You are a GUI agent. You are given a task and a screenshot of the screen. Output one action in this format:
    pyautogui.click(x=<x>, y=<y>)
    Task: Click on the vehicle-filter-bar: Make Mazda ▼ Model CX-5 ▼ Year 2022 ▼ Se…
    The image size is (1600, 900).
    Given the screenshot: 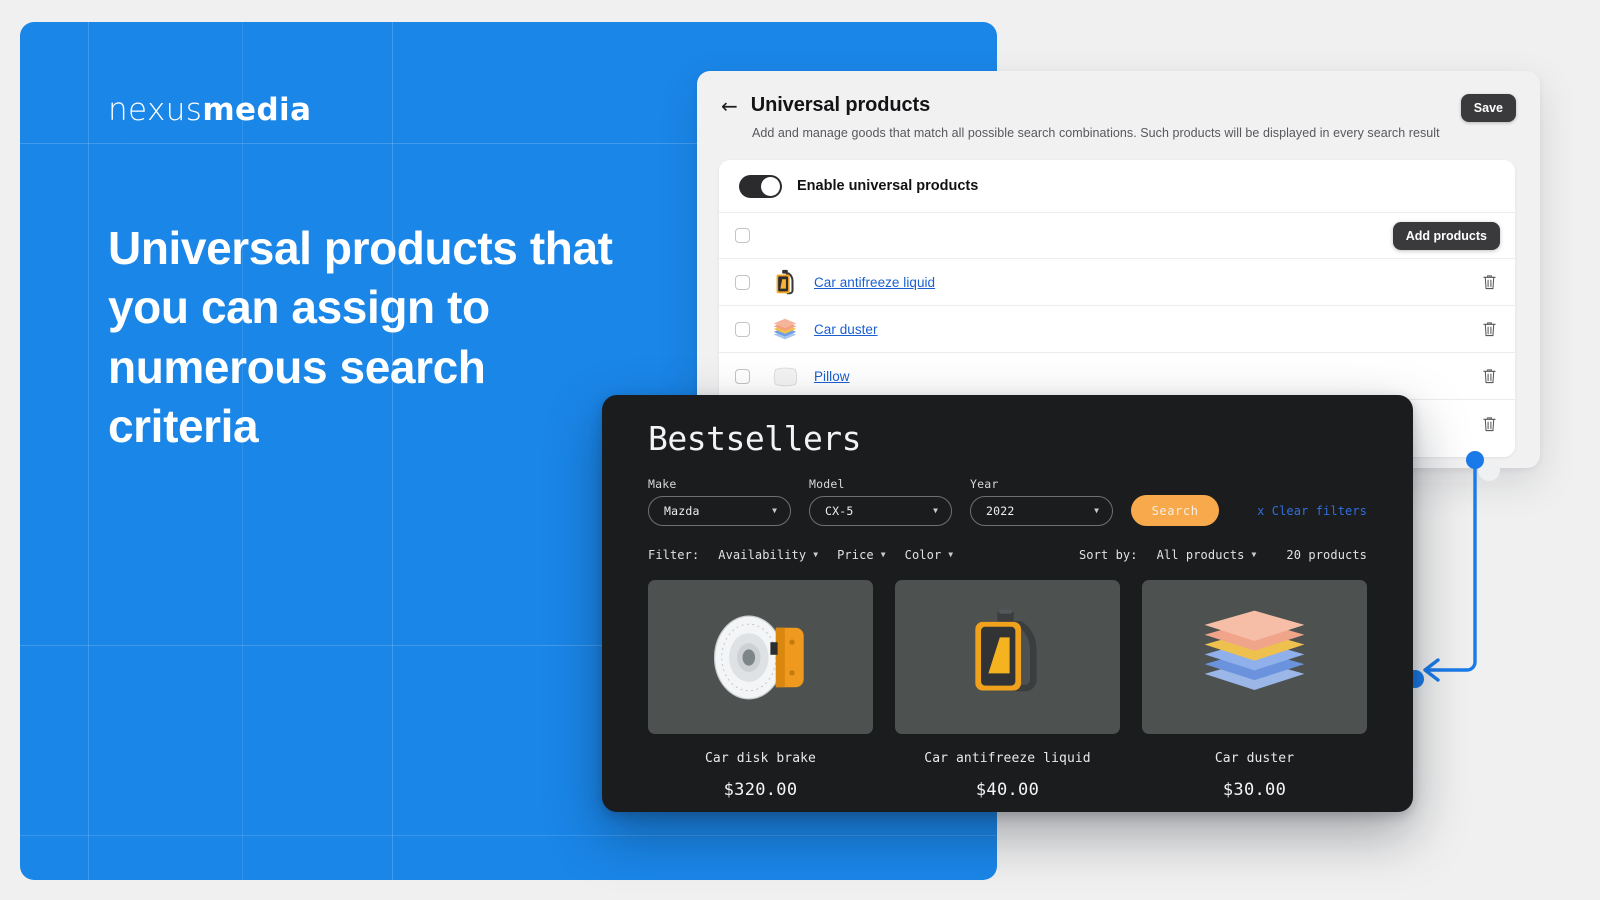 What is the action you would take?
    pyautogui.click(x=1007, y=501)
    